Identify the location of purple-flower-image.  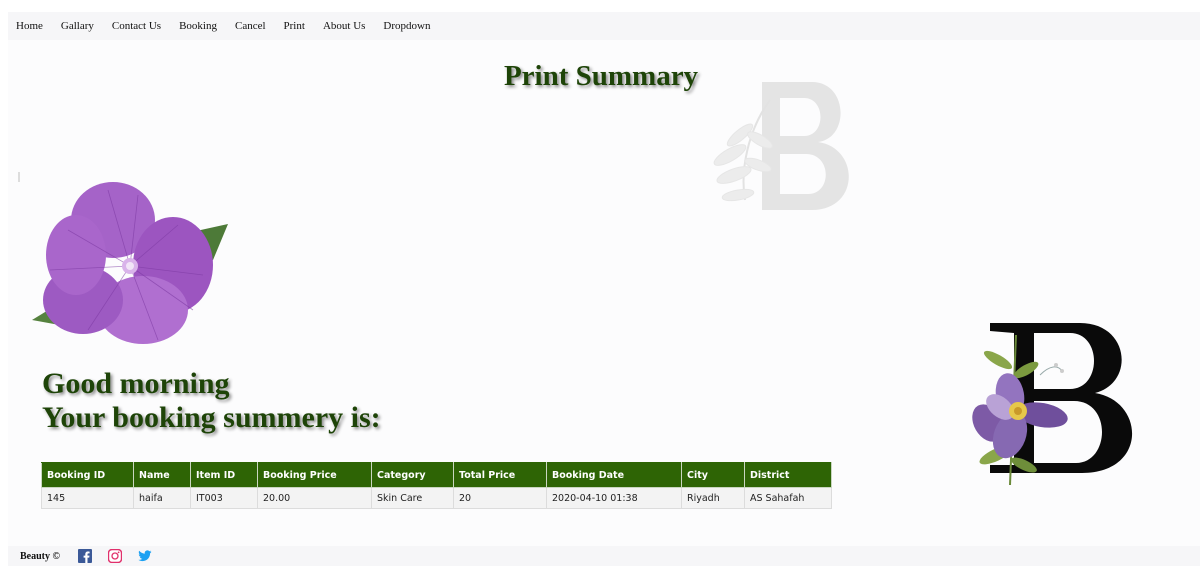
(130, 263).